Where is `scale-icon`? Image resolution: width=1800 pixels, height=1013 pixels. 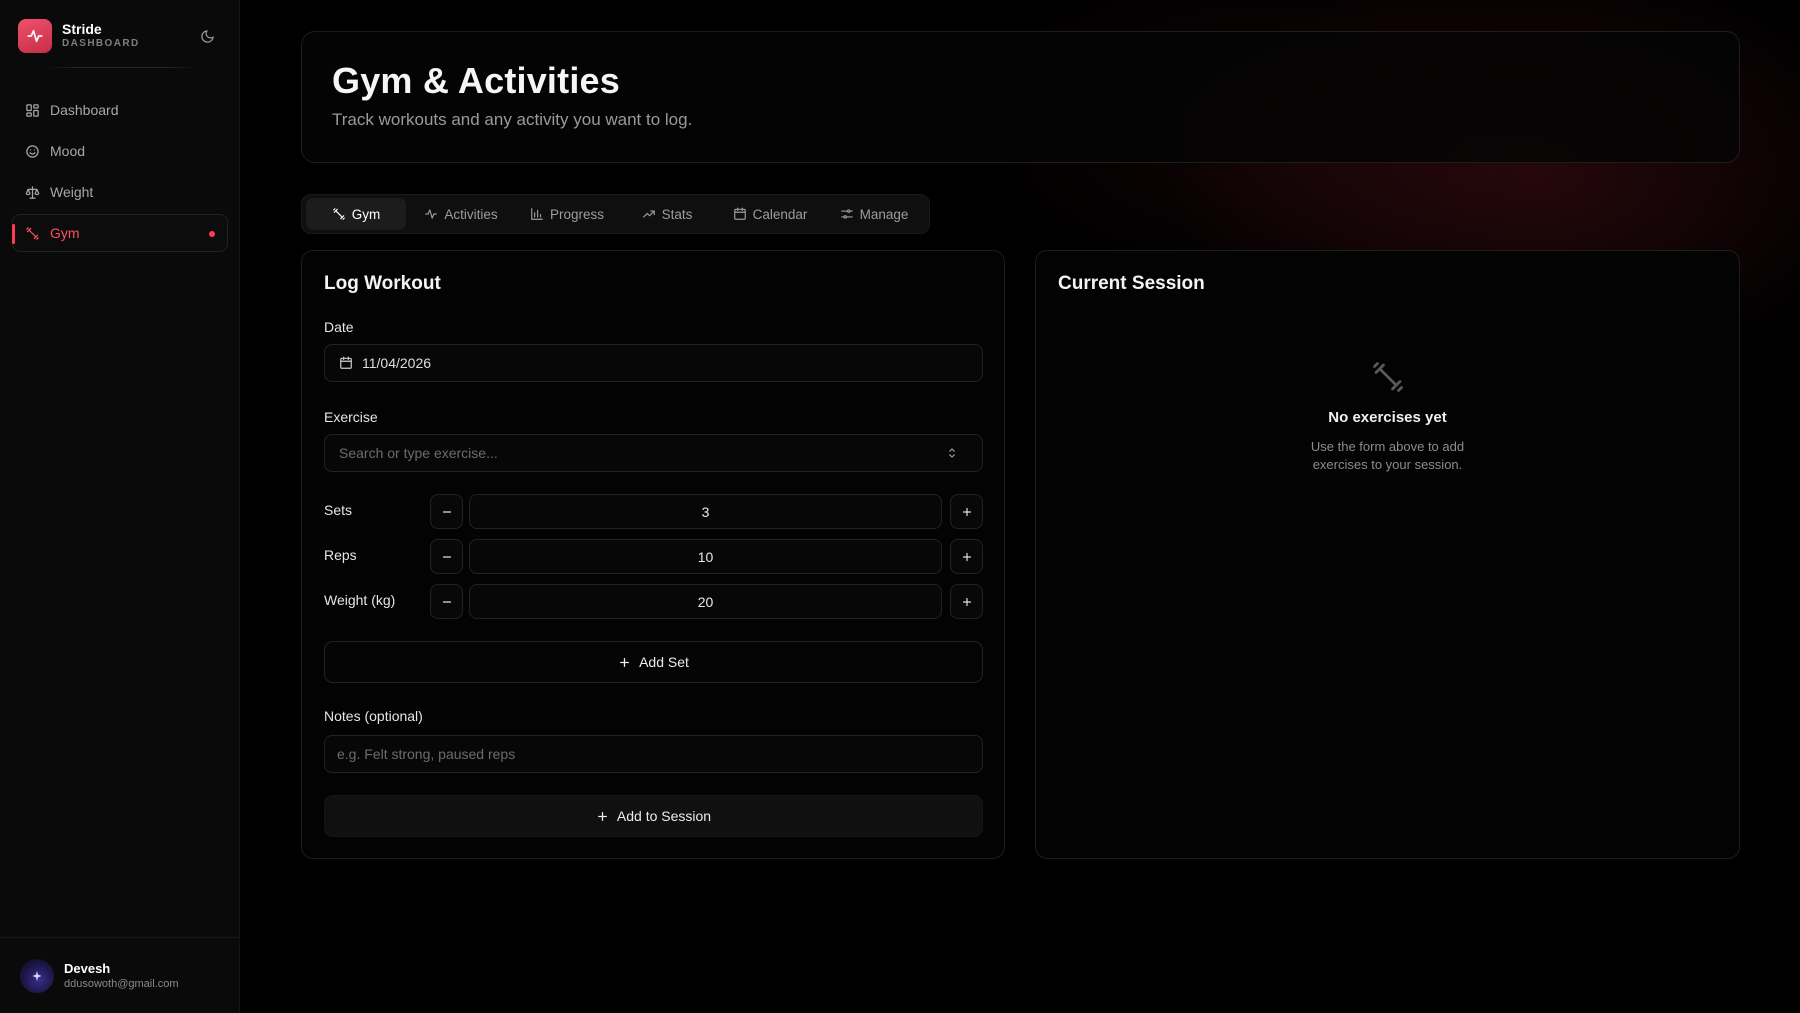 scale-icon is located at coordinates (32, 192).